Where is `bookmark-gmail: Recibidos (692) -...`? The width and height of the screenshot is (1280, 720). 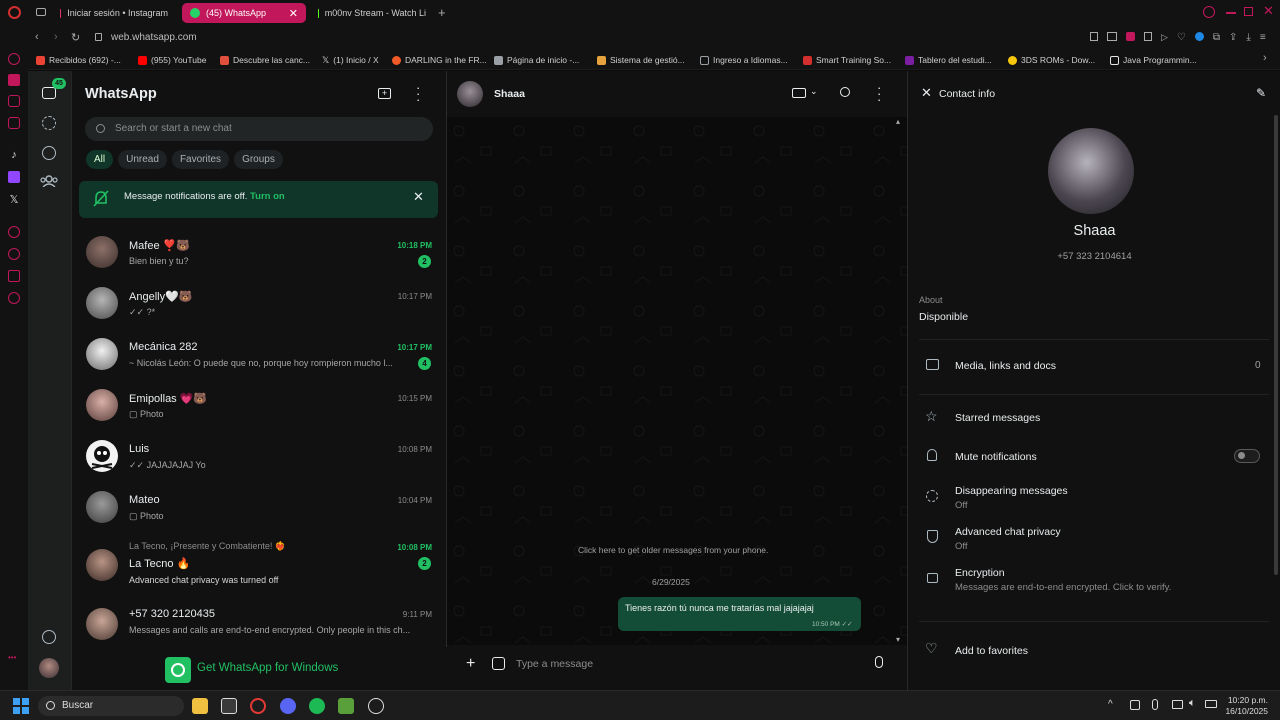 bookmark-gmail: Recibidos (692) -... is located at coordinates (78, 60).